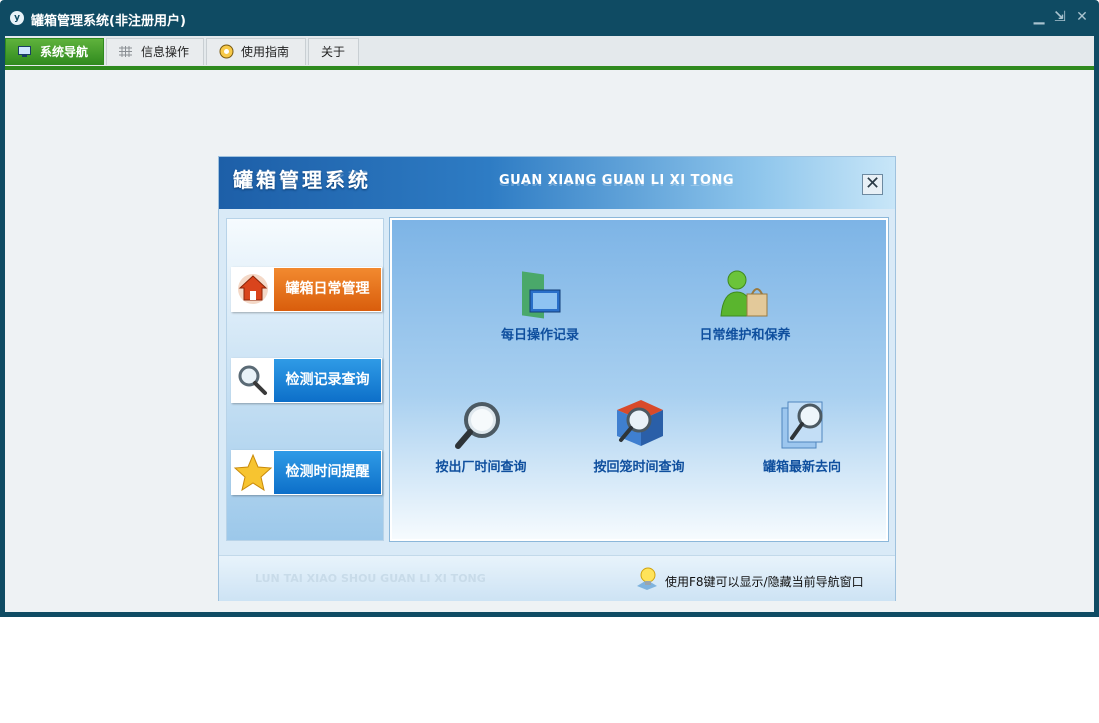 Image resolution: width=1099 pixels, height=723 pixels. What do you see at coordinates (64, 52) in the screenshot?
I see `tab-label: 系统导航` at bounding box center [64, 52].